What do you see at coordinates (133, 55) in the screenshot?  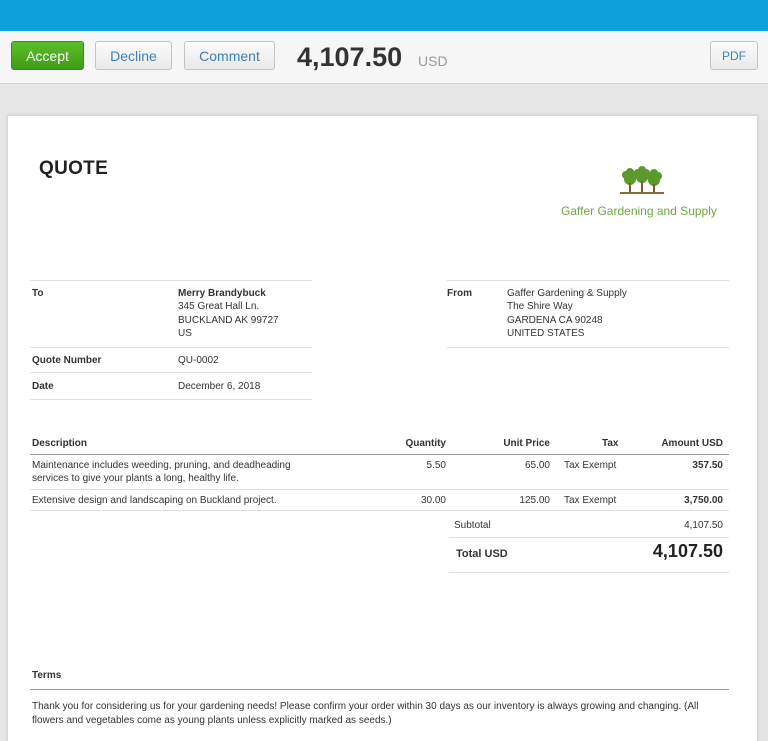 I see `decline-button: Decline` at bounding box center [133, 55].